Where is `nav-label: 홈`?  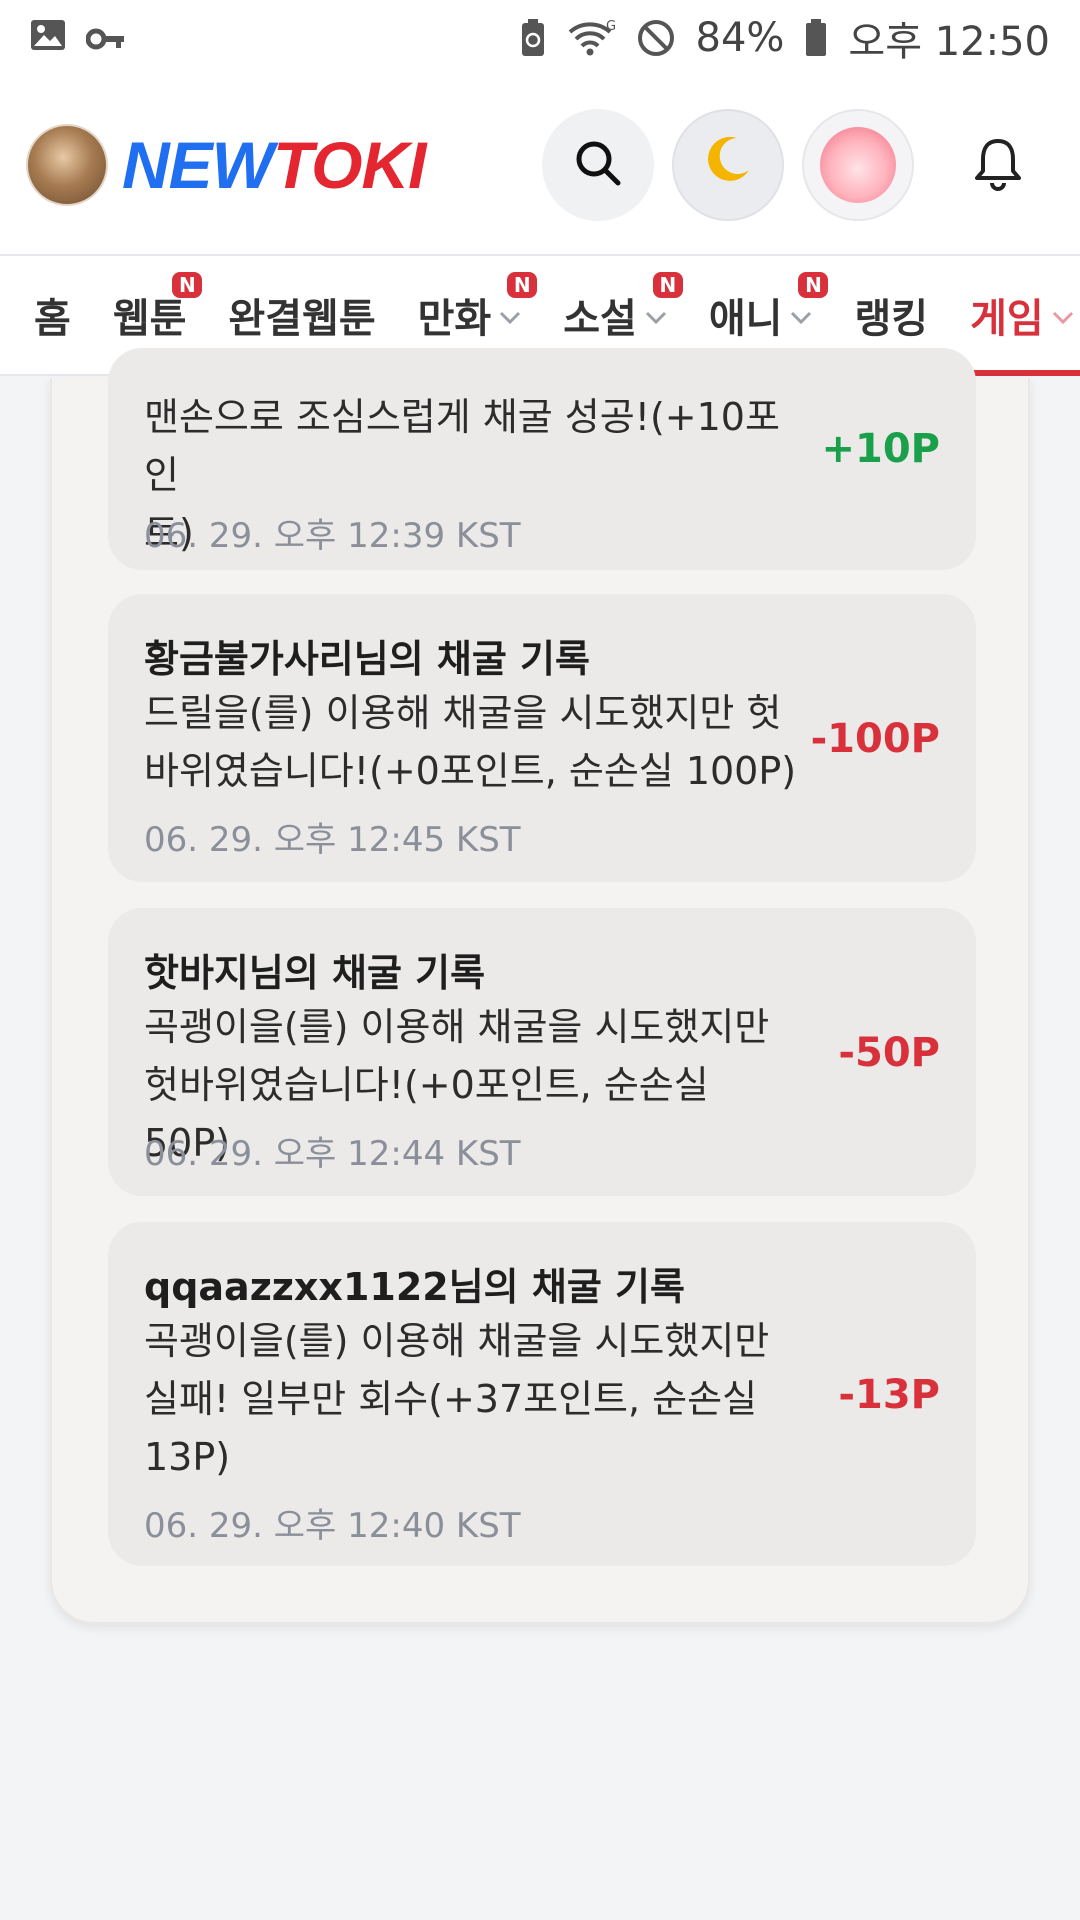
nav-label: 홈 is located at coordinates (52, 319).